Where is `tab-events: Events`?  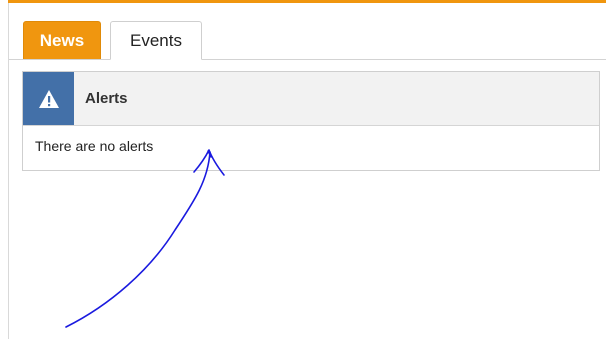
tab-events: Events is located at coordinates (156, 40).